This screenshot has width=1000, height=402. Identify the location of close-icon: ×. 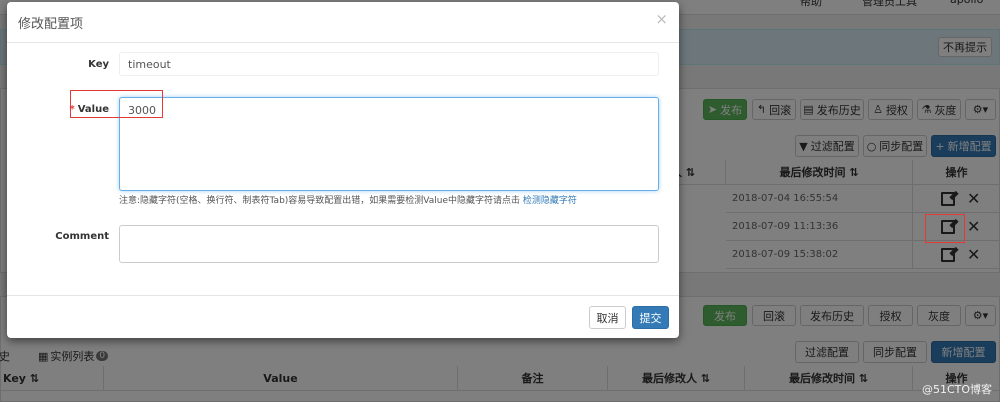
(661, 19).